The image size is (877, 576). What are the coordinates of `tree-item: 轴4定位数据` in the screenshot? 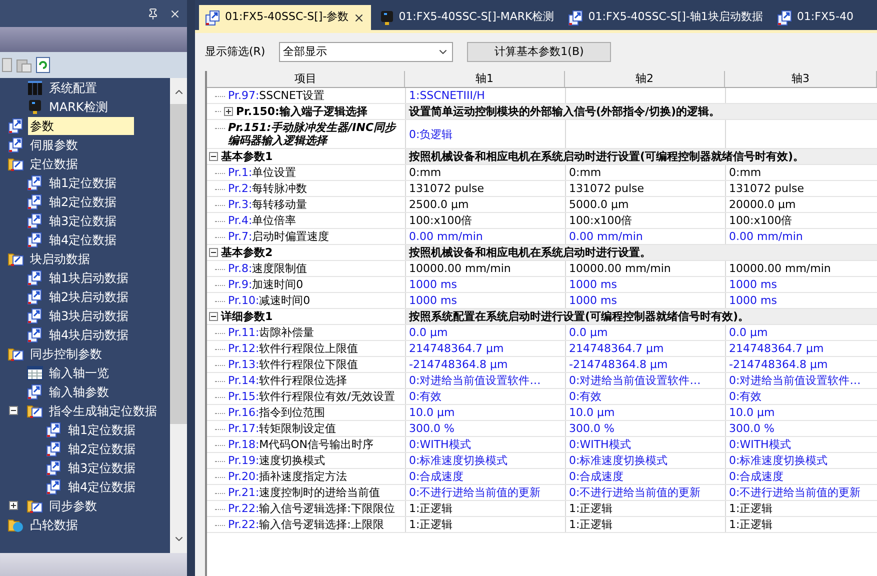 It's located at (102, 487).